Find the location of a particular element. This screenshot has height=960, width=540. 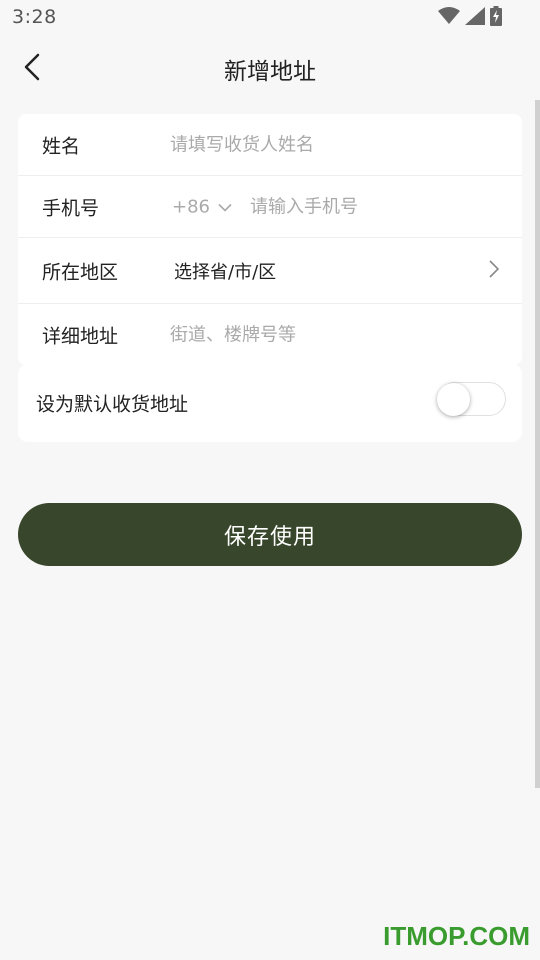

status-icons is located at coordinates (470, 16).